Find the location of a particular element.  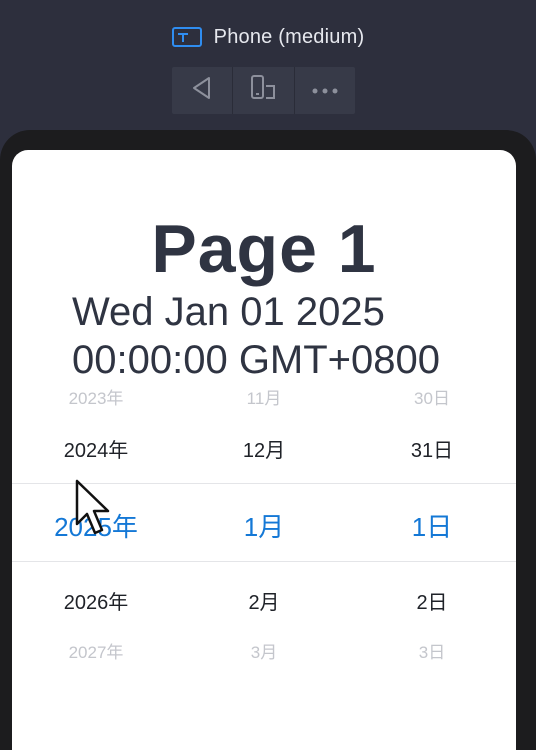

back-icon is located at coordinates (202, 90).